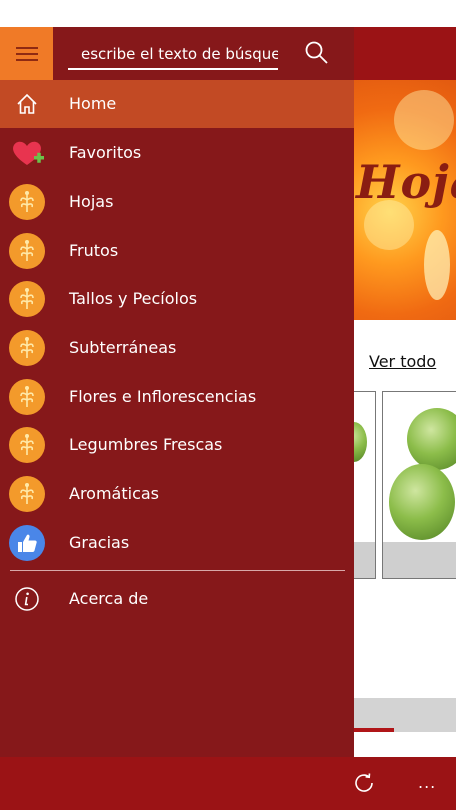  I want to click on menu-item-label: Aromáticas, so click(114, 493).